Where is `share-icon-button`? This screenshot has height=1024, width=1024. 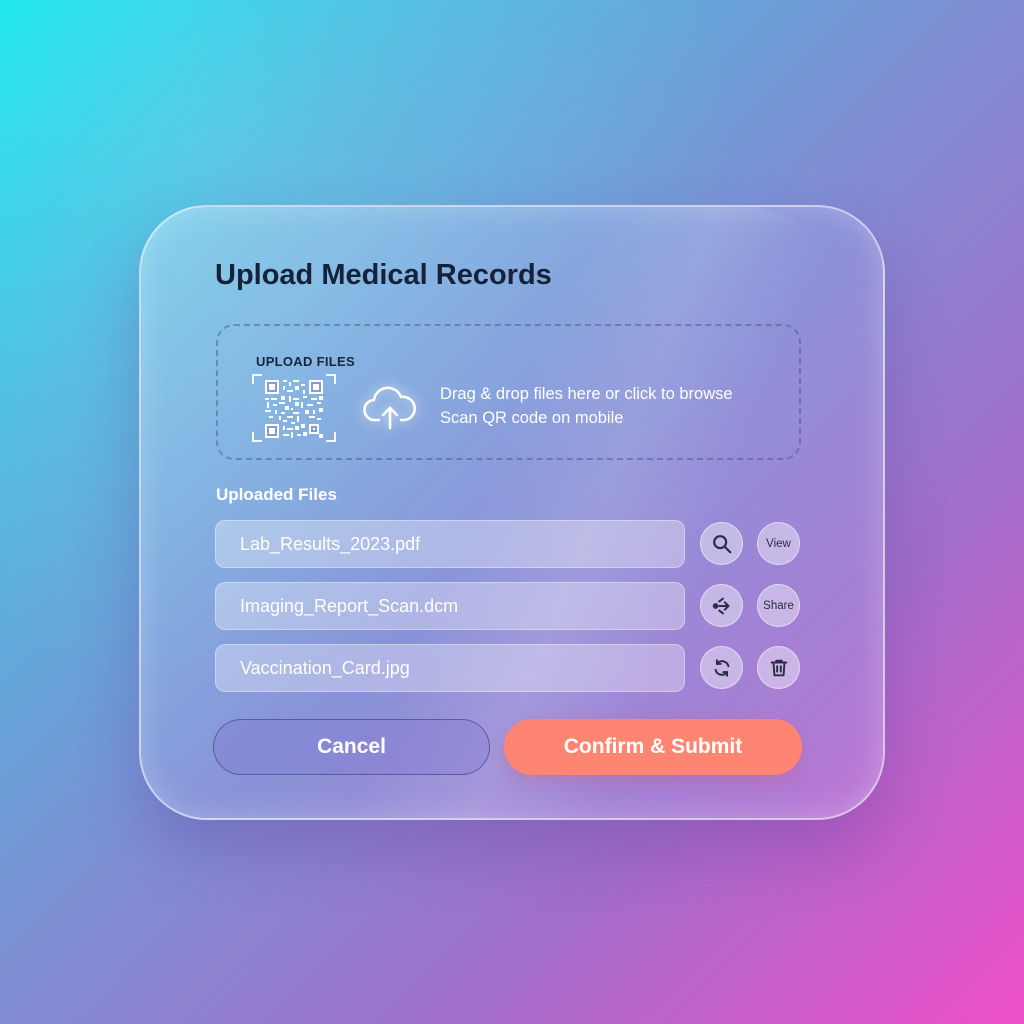 share-icon-button is located at coordinates (721, 605).